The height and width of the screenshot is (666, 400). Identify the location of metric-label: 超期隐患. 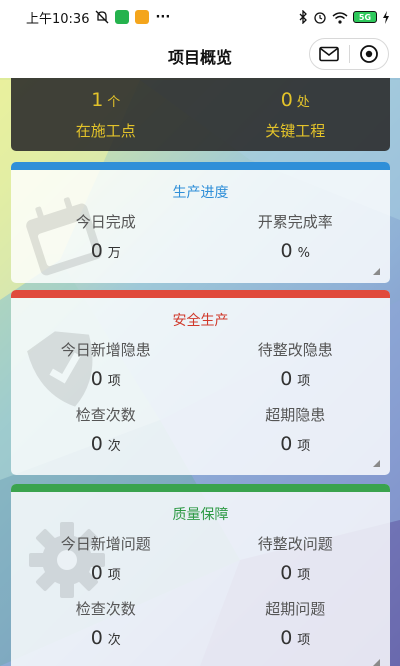
(295, 415).